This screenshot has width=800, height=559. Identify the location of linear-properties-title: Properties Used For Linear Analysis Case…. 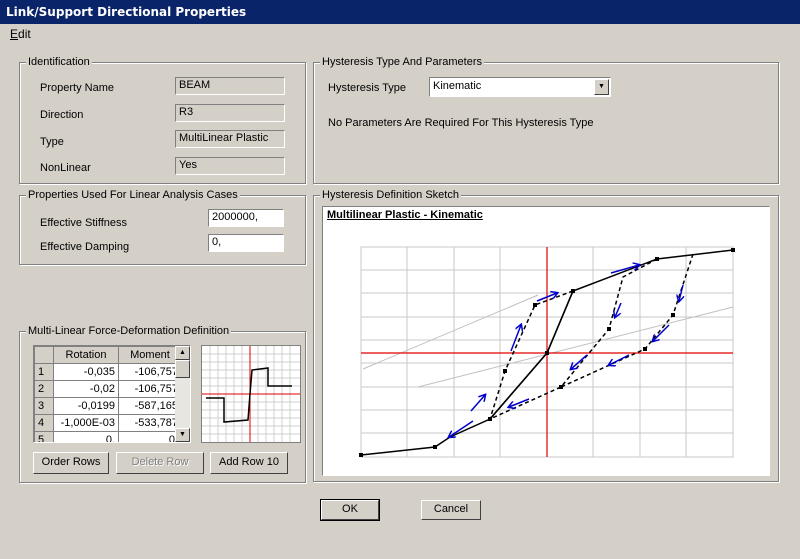
(133, 195).